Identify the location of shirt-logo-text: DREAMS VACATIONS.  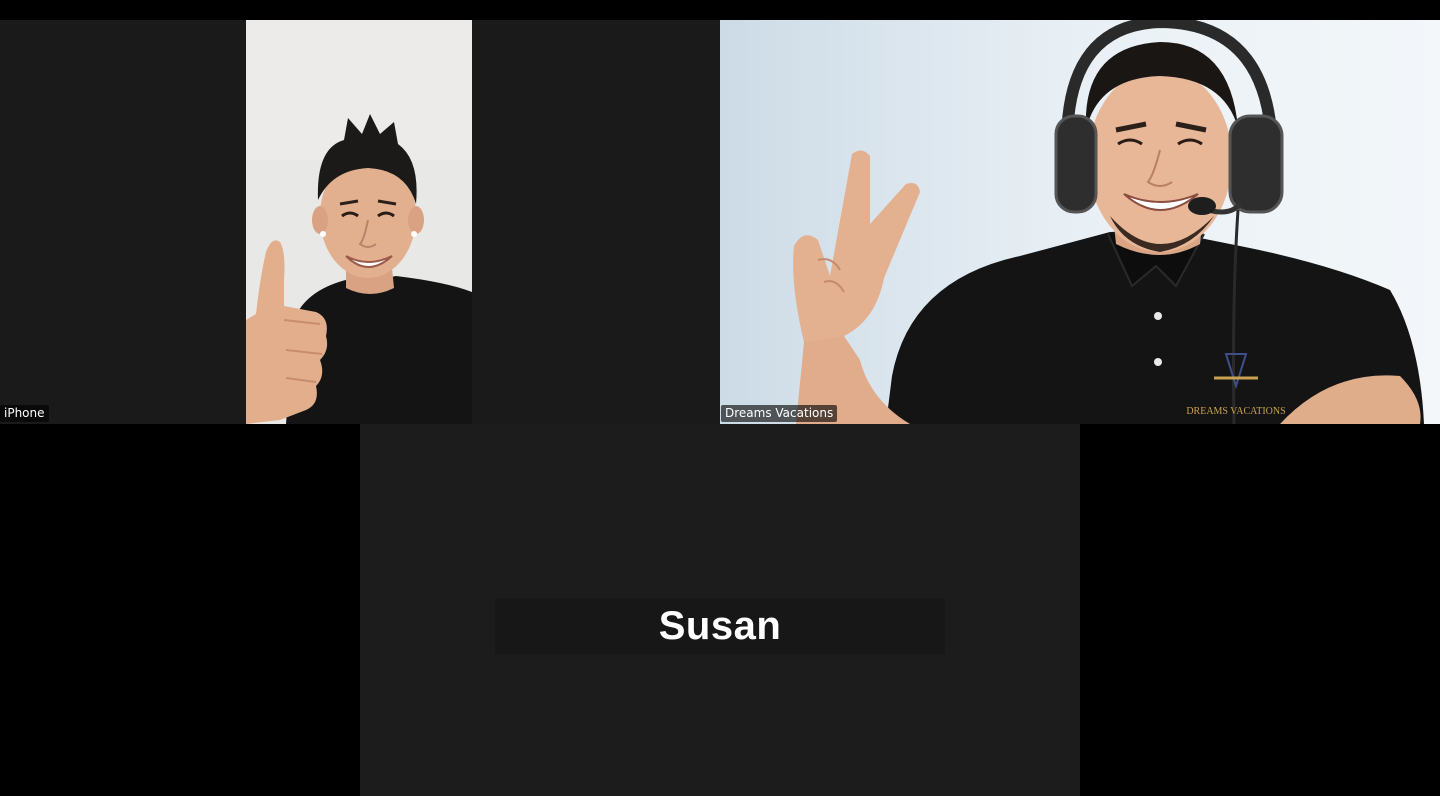
(1235, 411).